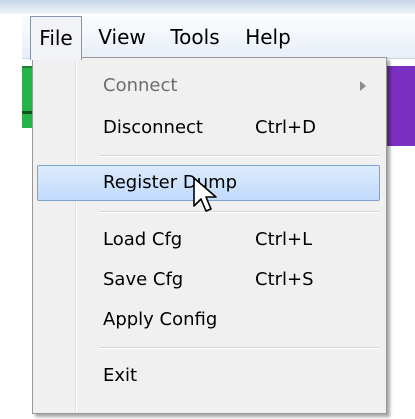  I want to click on menu-item-shortcut: Ctrl+D, so click(285, 127).